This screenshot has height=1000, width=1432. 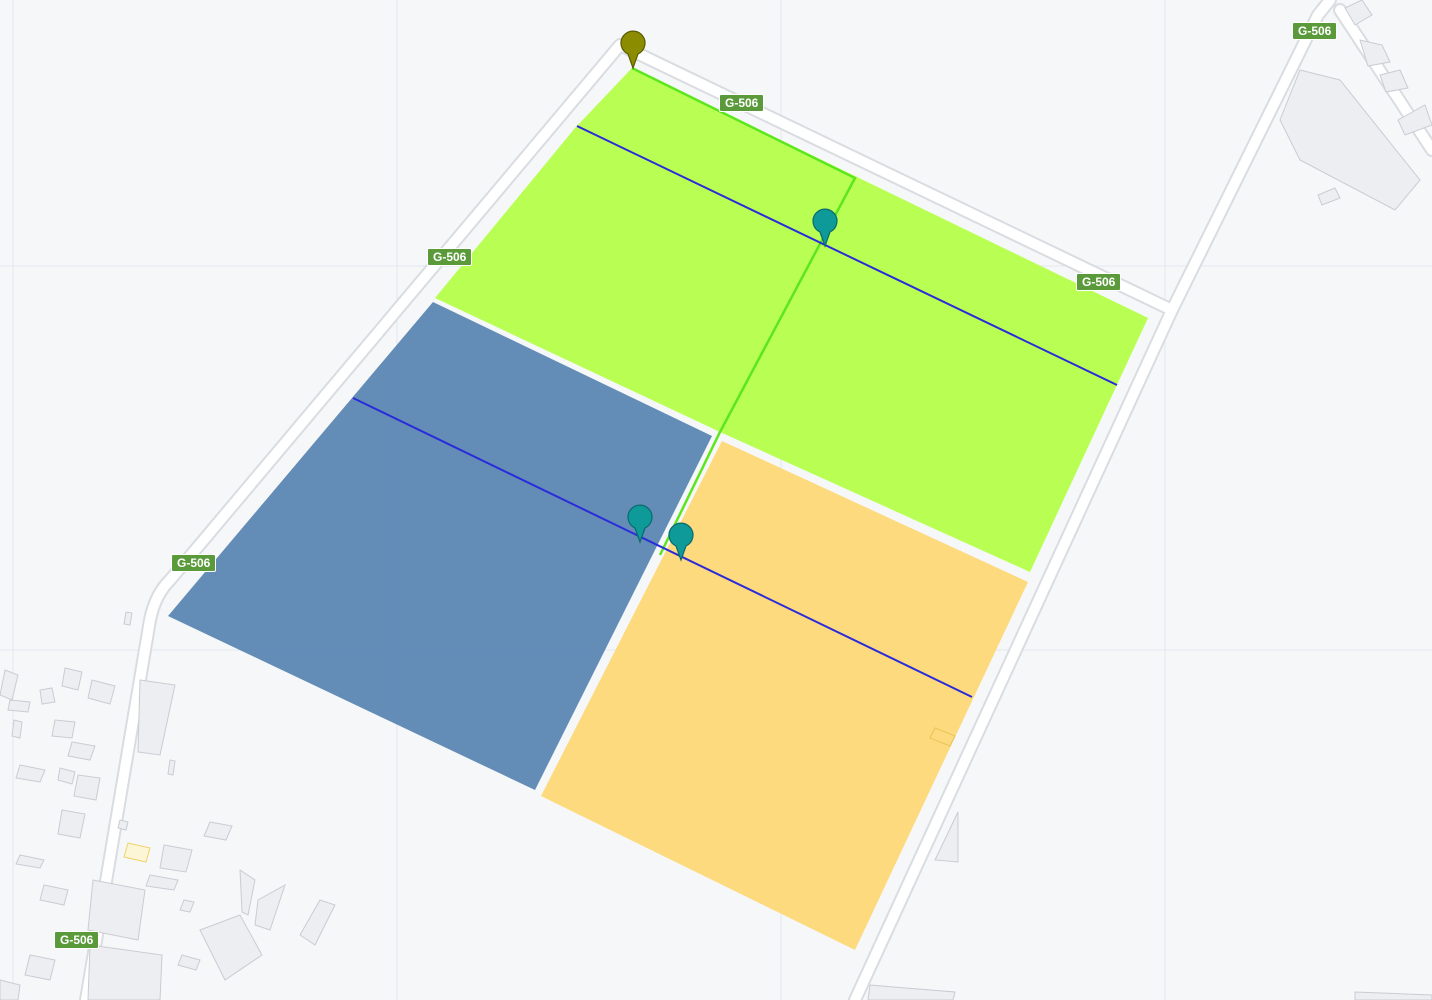 I want to click on highlighted-building, so click(x=137, y=852).